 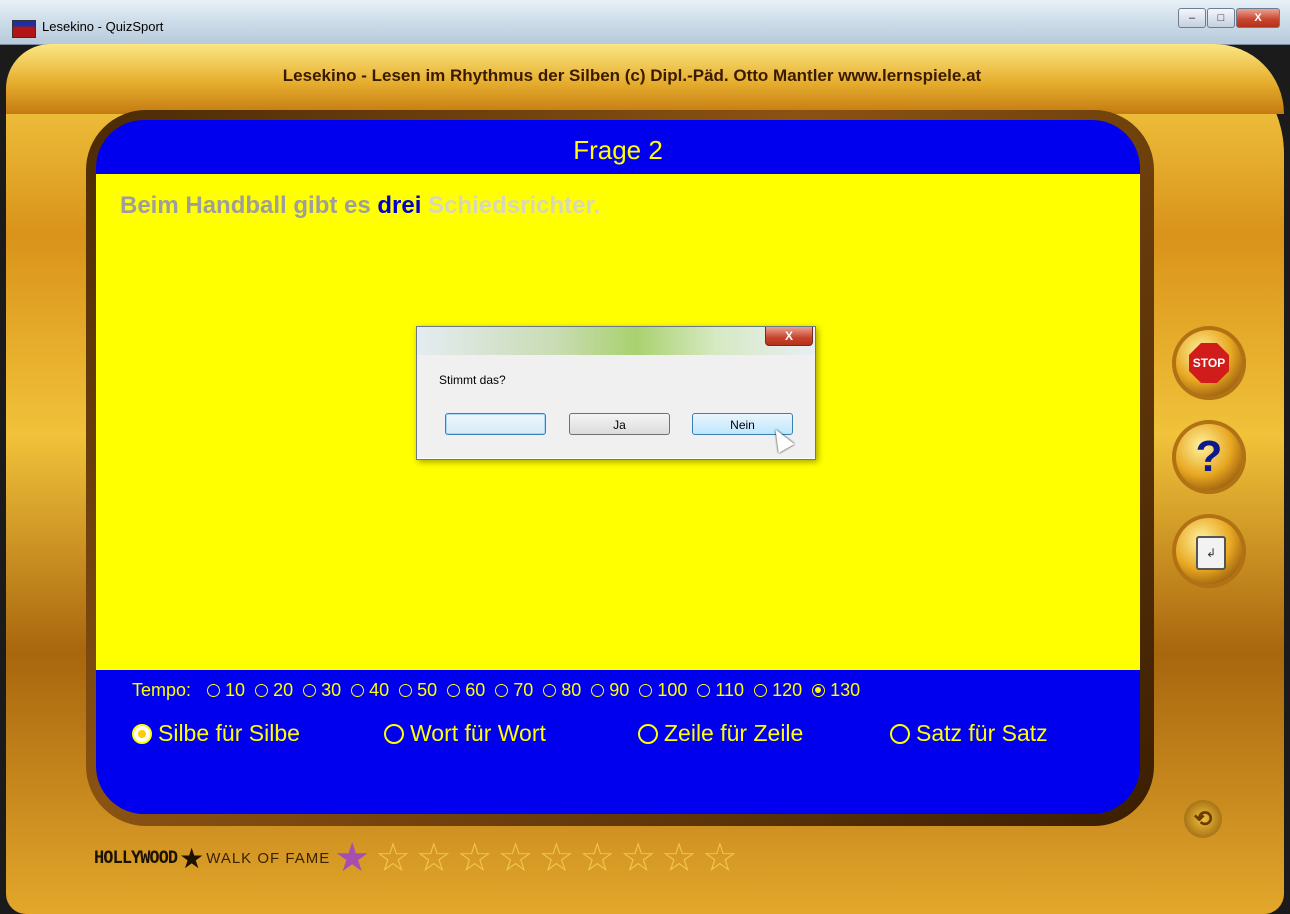 What do you see at coordinates (619, 690) in the screenshot?
I see `tempo-option-label: 90` at bounding box center [619, 690].